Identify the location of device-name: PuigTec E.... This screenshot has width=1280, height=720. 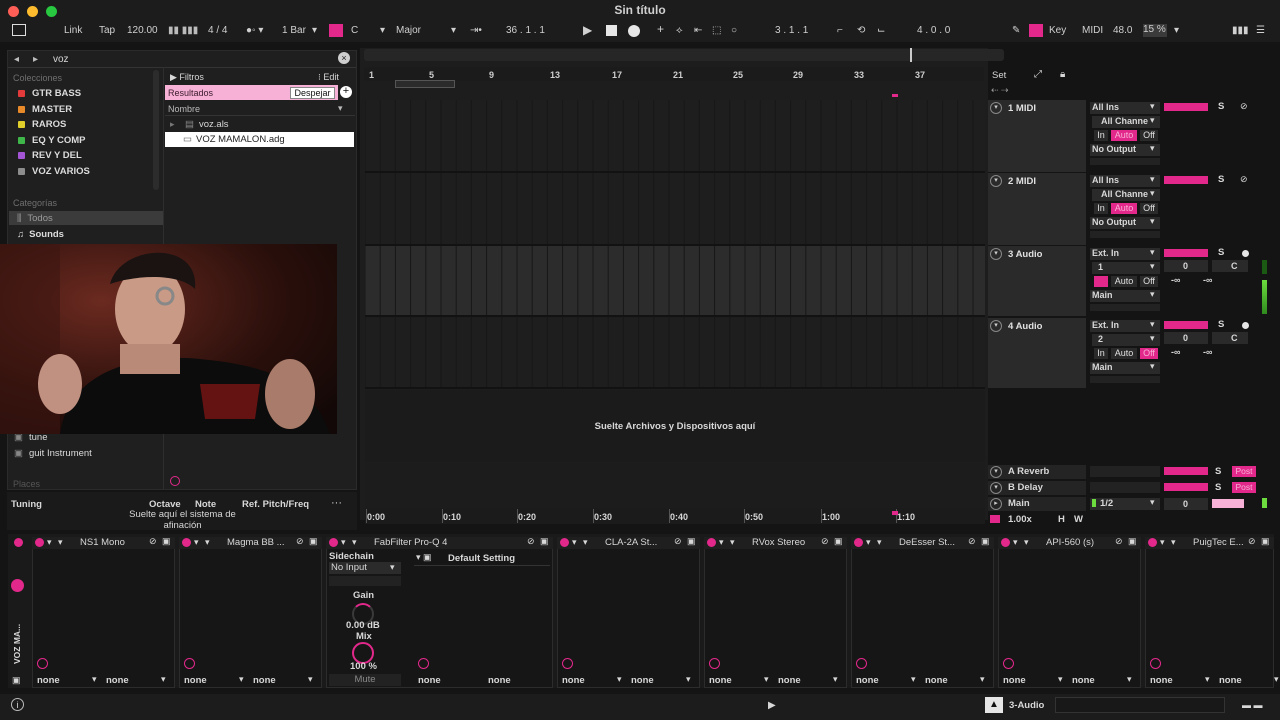
(1218, 542).